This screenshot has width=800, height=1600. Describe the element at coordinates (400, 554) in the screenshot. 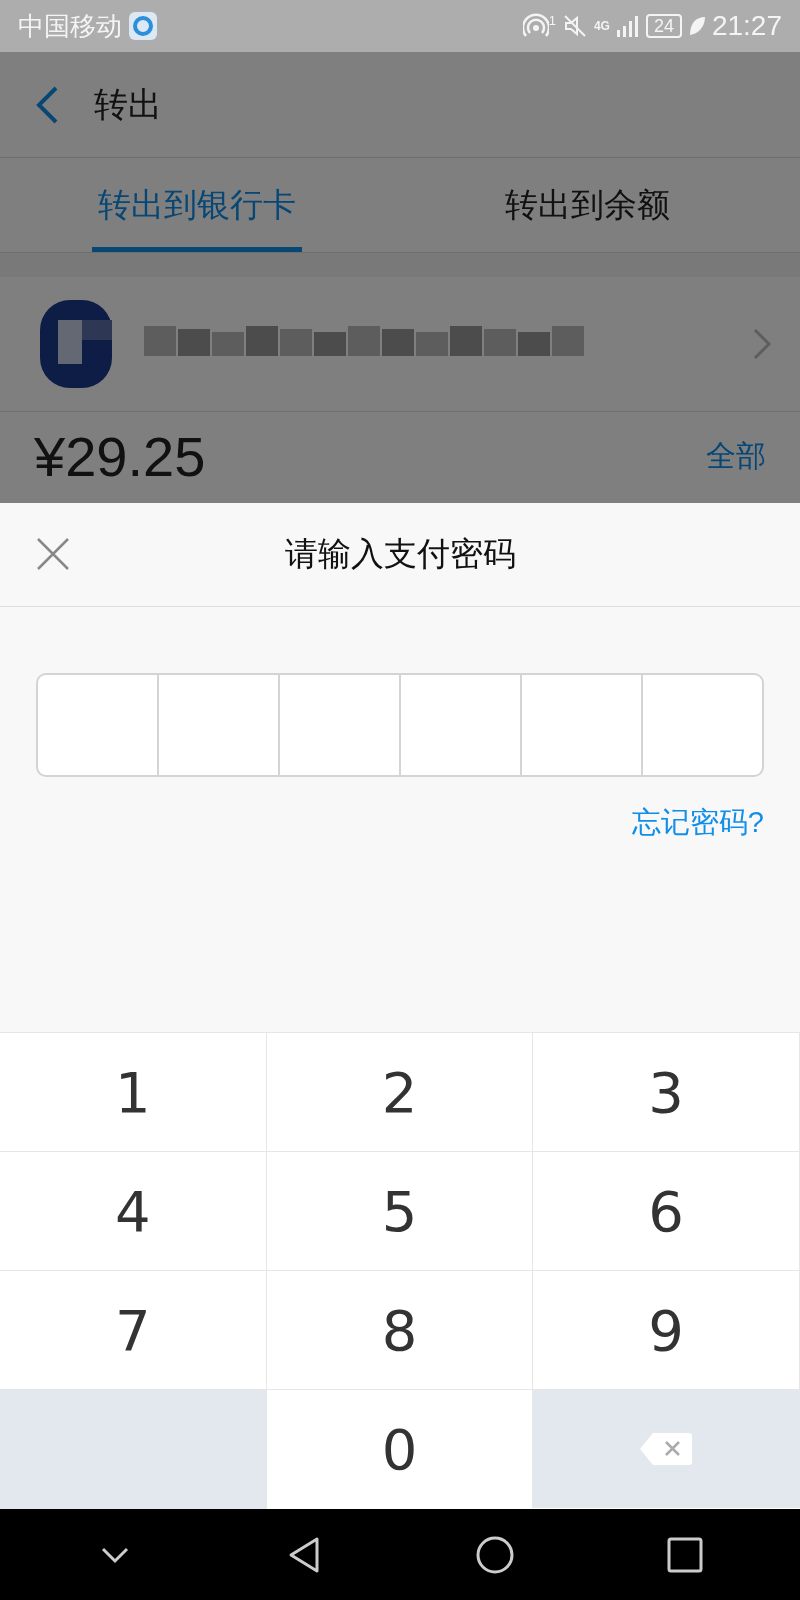

I see `sheet-title: 请输入支付密码` at that location.